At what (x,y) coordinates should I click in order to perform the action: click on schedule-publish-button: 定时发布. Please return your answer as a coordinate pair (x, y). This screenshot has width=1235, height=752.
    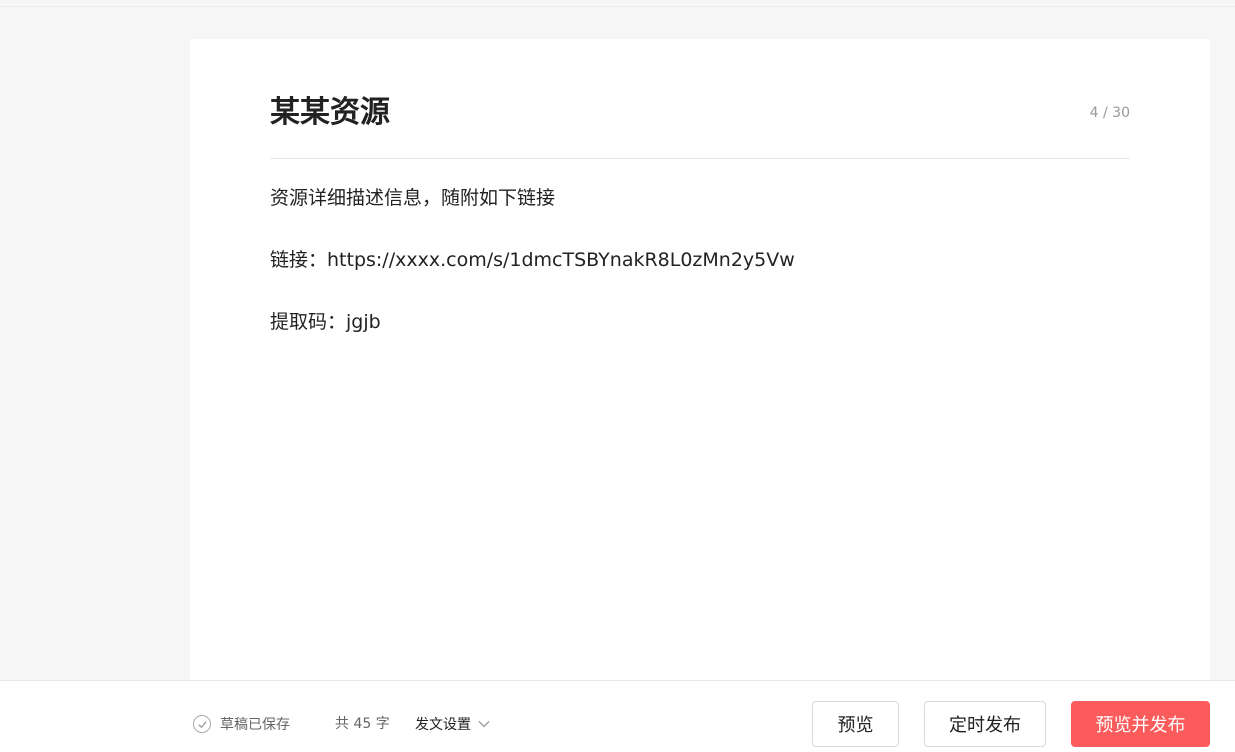
    Looking at the image, I should click on (985, 724).